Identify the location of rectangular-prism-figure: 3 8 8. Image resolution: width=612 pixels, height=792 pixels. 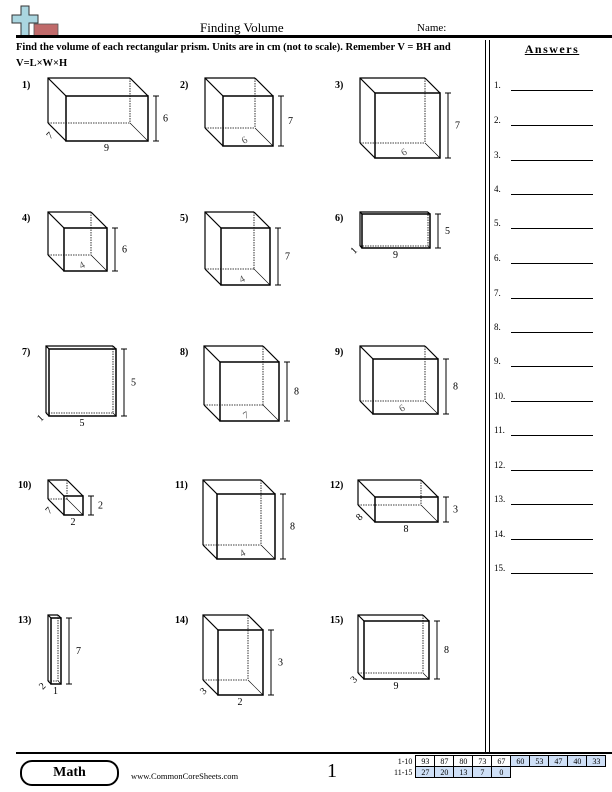
(406, 507).